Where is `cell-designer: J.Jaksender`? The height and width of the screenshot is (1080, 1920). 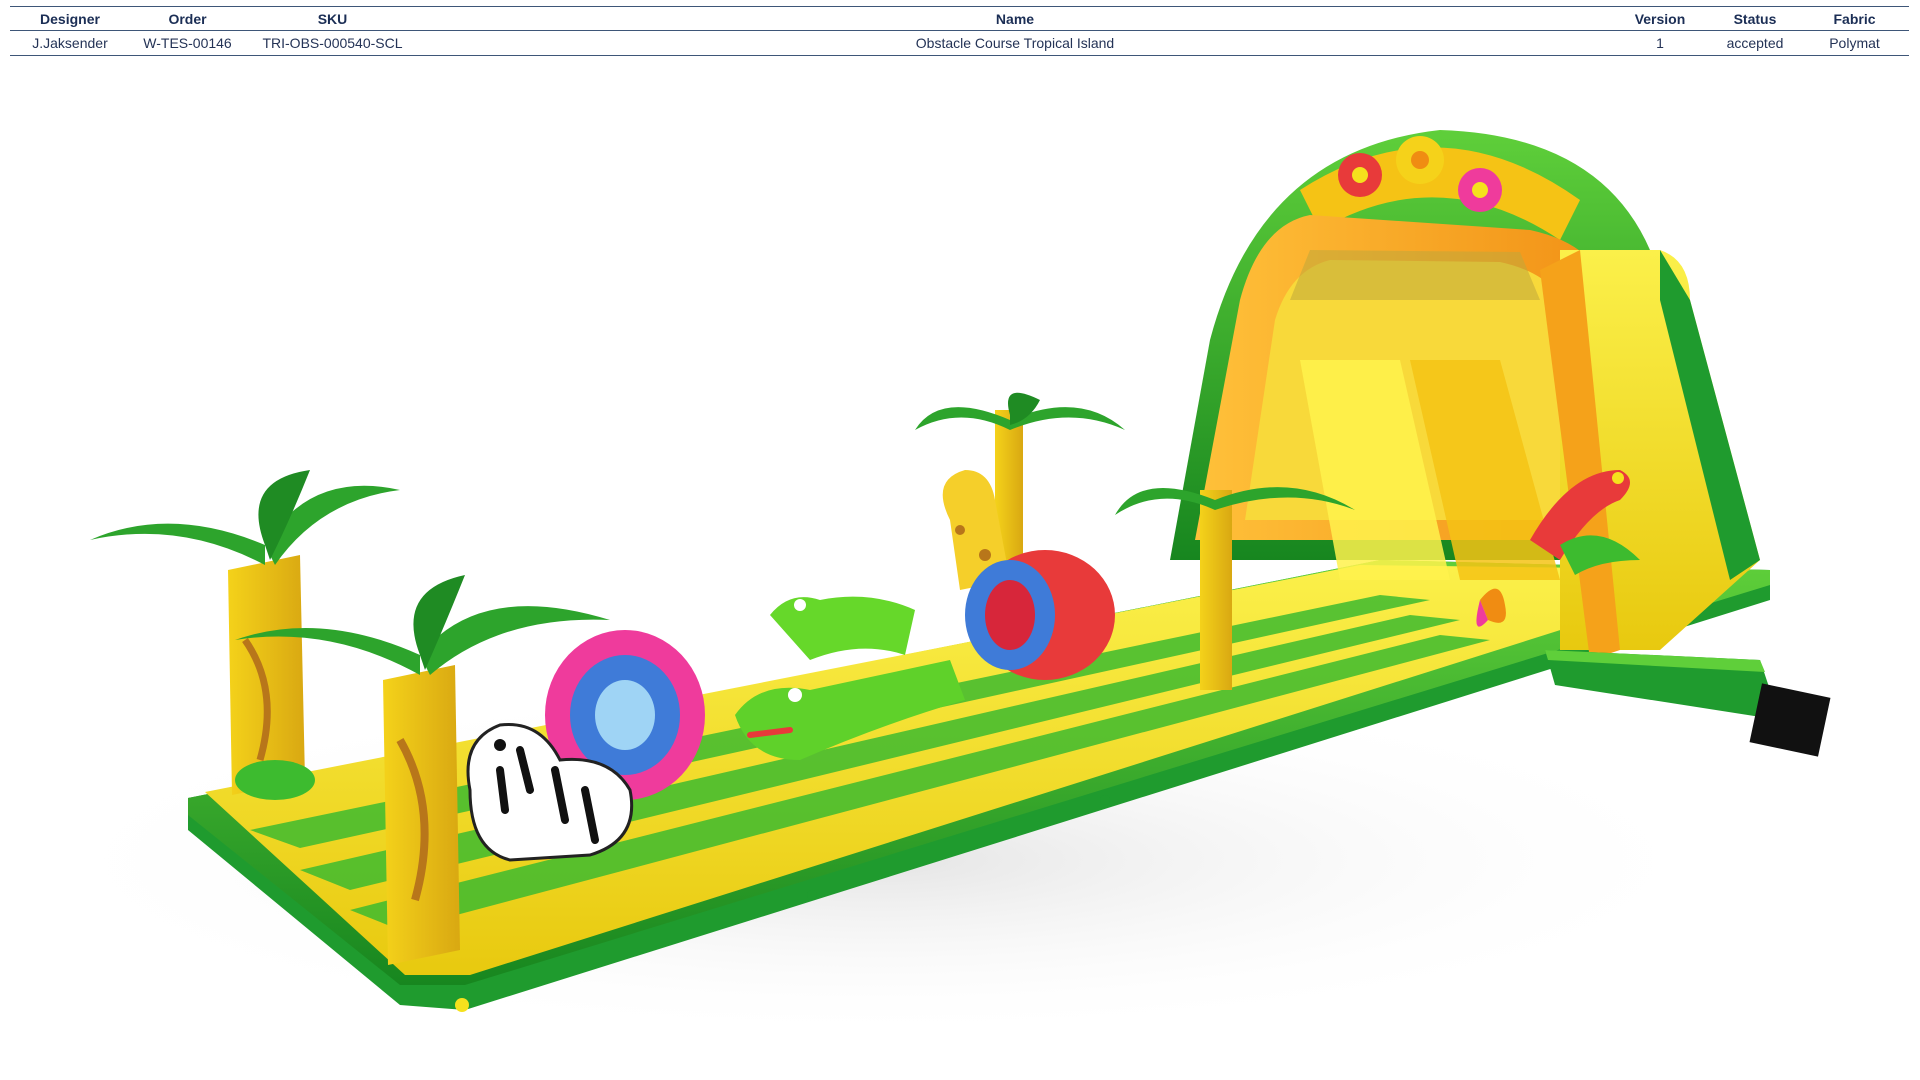 cell-designer: J.Jaksender is located at coordinates (70, 43).